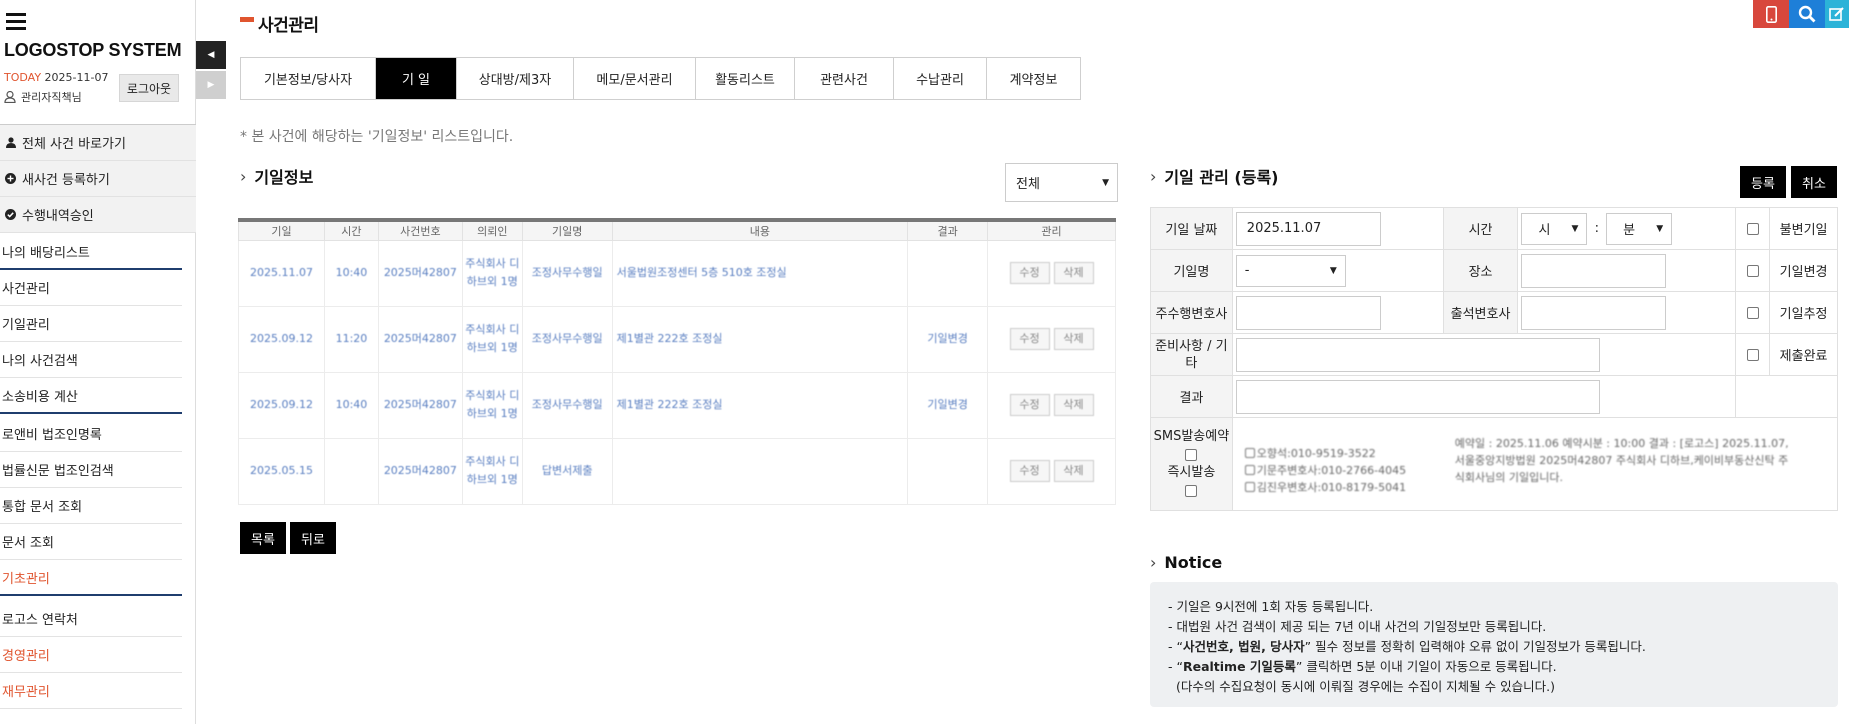 The height and width of the screenshot is (724, 1849). What do you see at coordinates (515, 78) in the screenshot?
I see `tab-opponent: 상대방/제3자` at bounding box center [515, 78].